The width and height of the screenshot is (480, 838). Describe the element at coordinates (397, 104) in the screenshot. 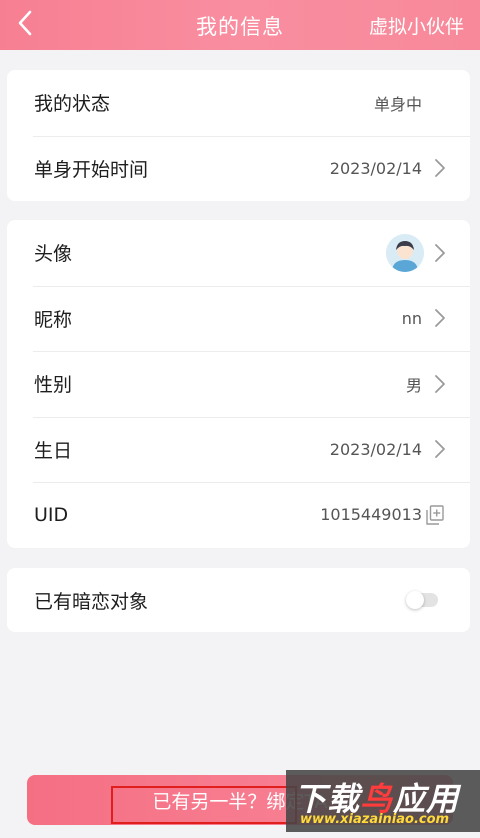

I see `status-value: 单身中` at that location.